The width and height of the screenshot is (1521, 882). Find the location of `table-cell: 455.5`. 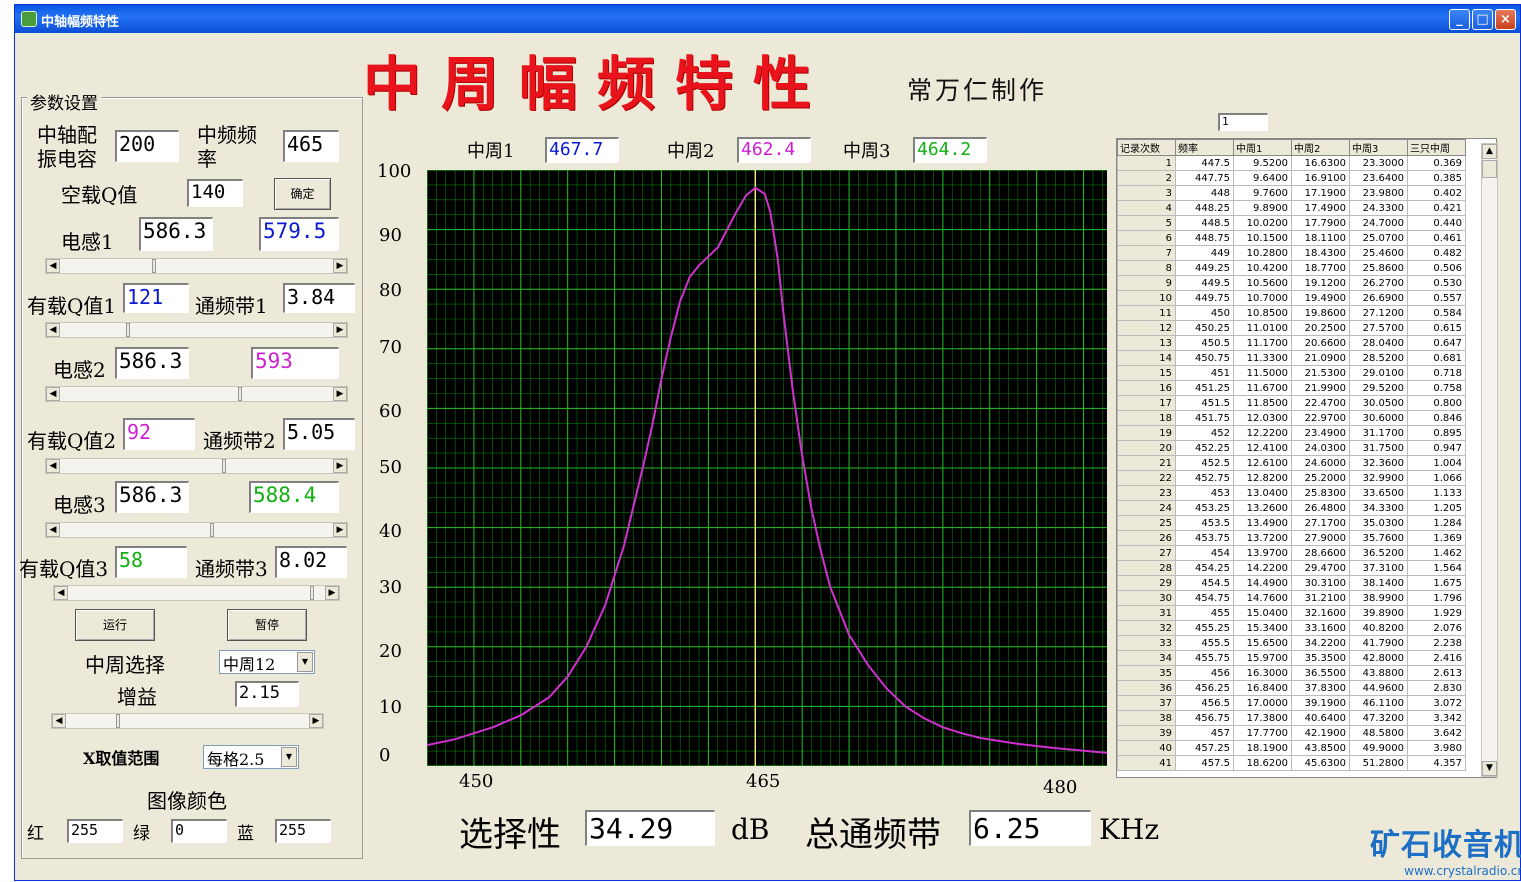

table-cell: 455.5 is located at coordinates (1204, 643).